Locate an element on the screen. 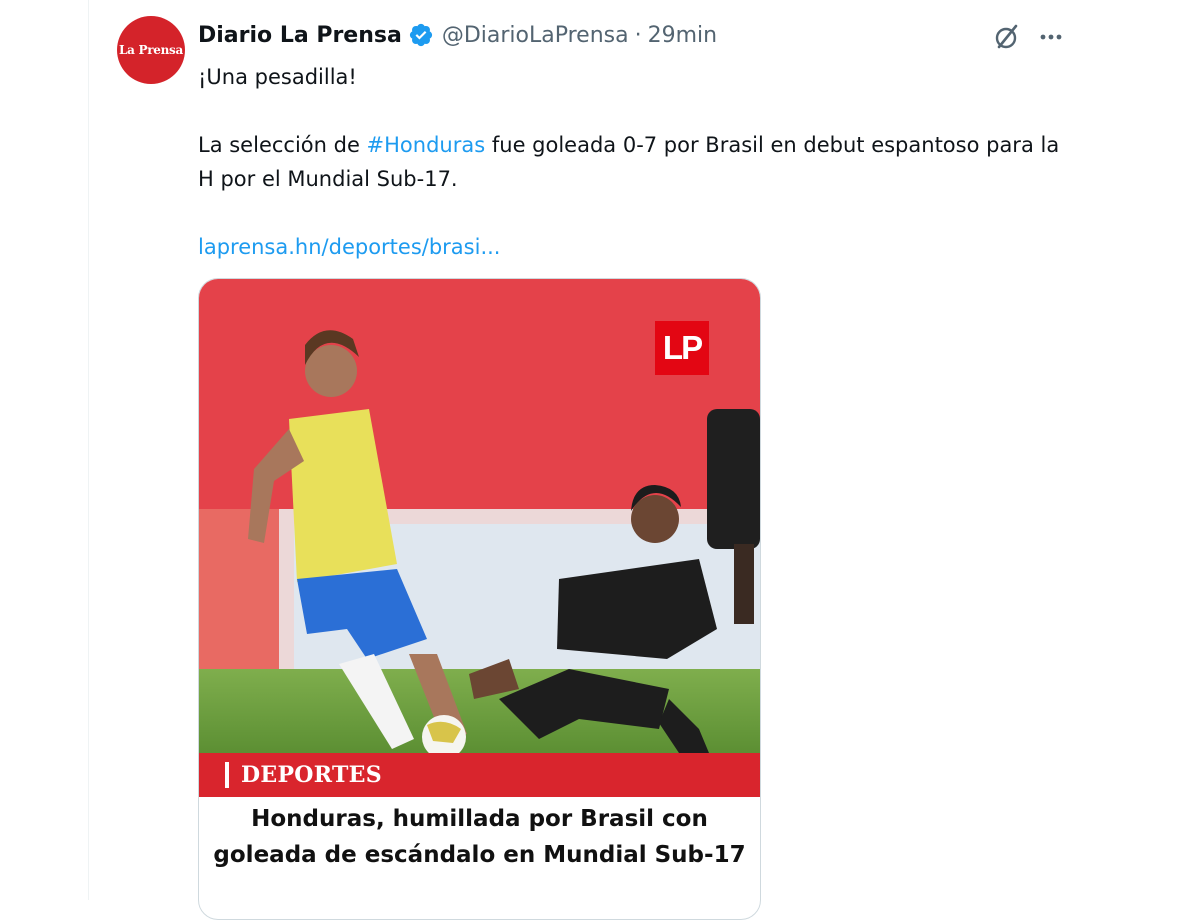  timeline-column-border is located at coordinates (88, 450).